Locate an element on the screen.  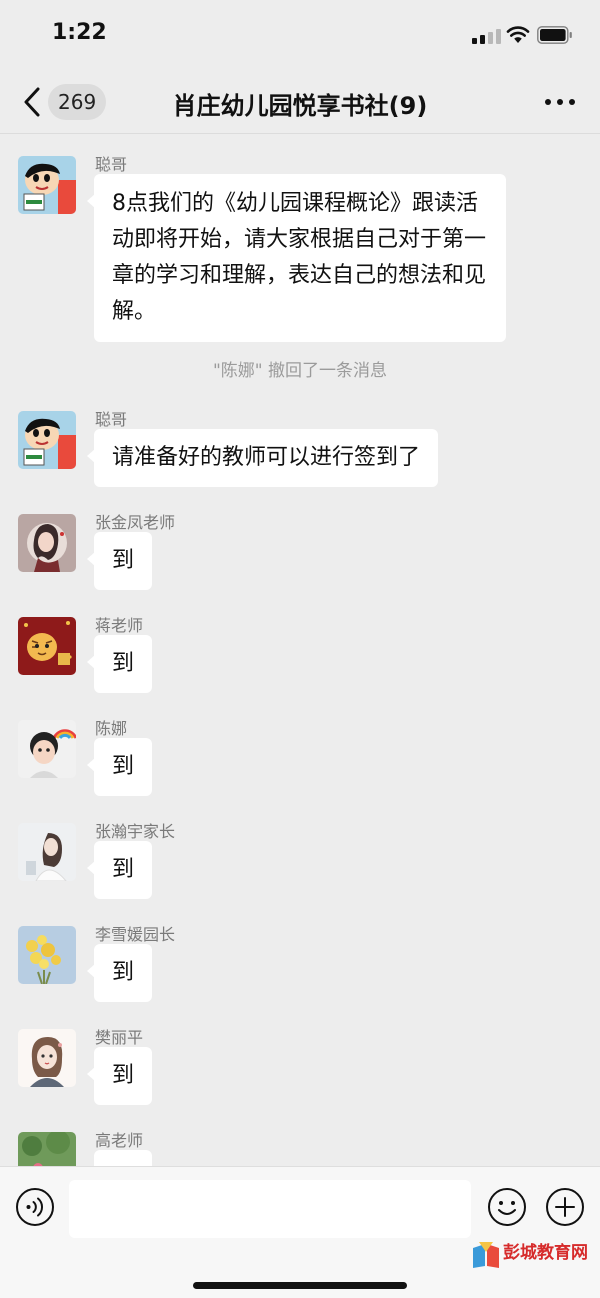
cellular-signal-icon is located at coordinates (487, 36).